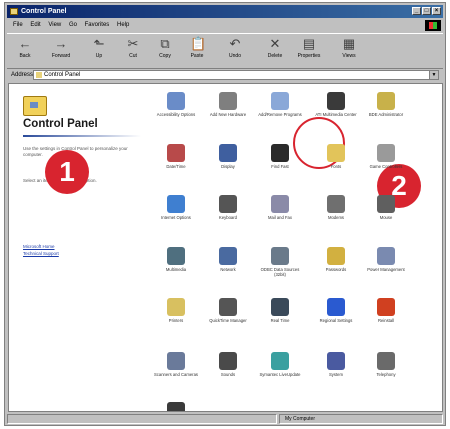 Image resolution: width=450 pixels, height=429 pixels. I want to click on cp-item-multimedia: Multimedia, so click(176, 259).